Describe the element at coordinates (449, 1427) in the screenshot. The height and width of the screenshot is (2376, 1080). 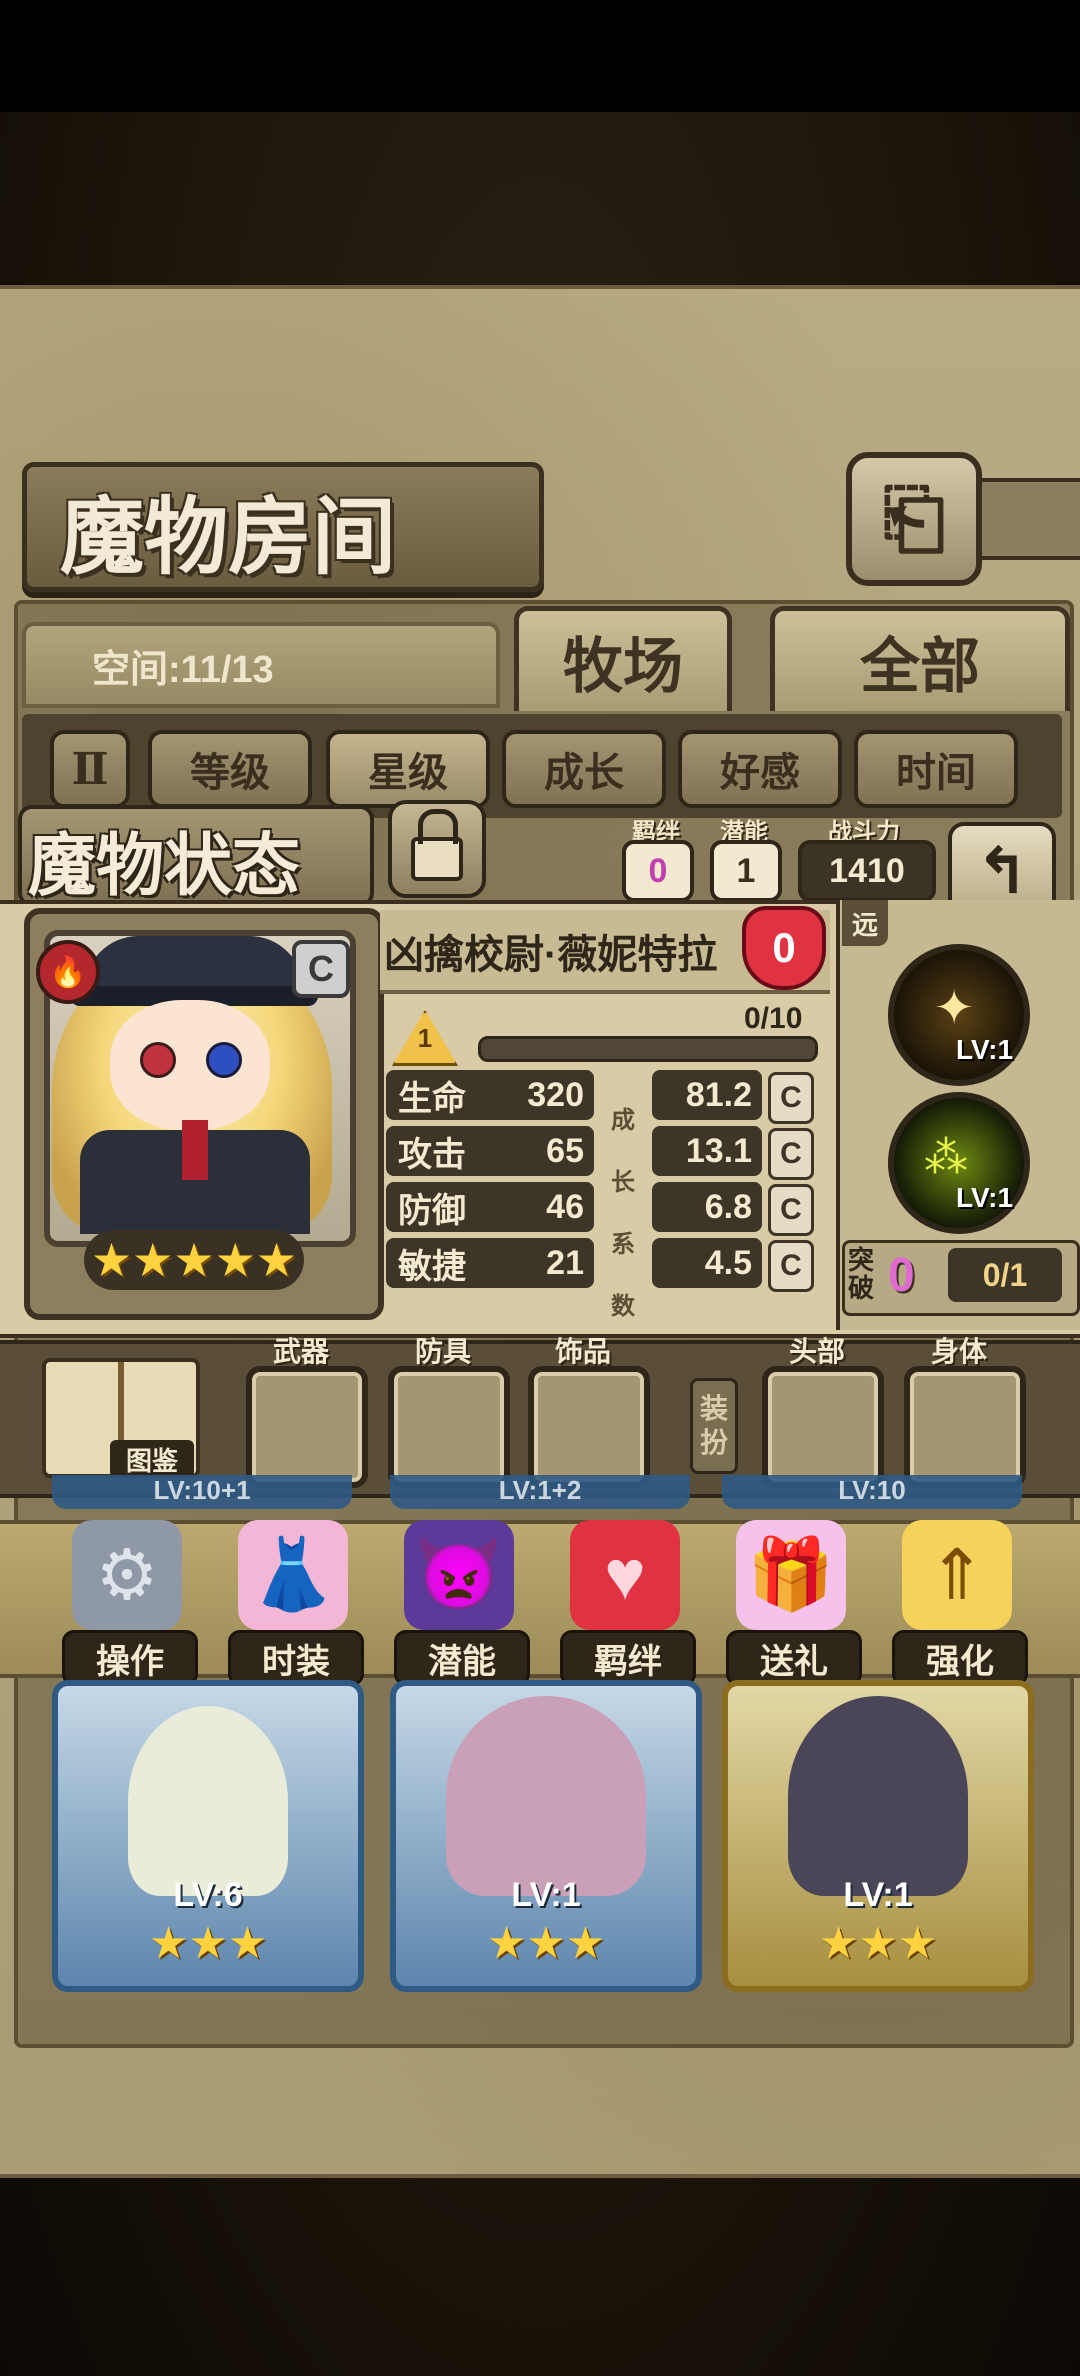
I see `slot-armor` at that location.